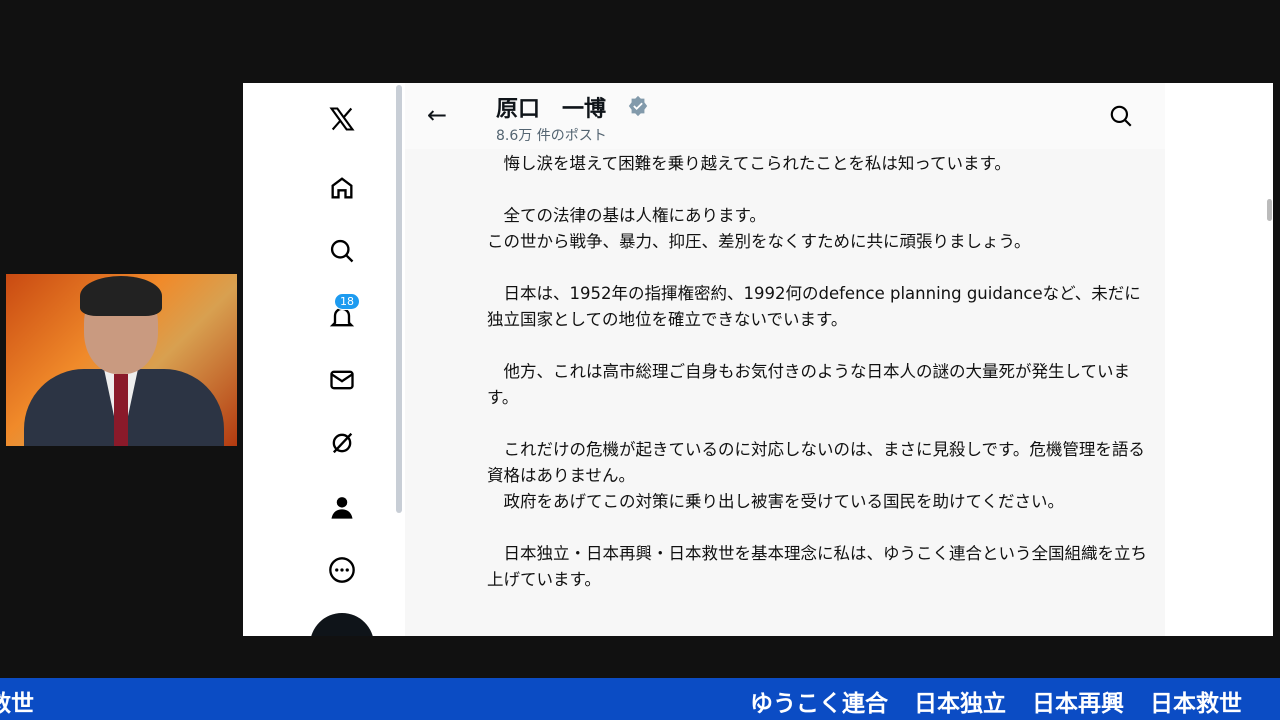 The width and height of the screenshot is (1280, 720). Describe the element at coordinates (551, 136) in the screenshot. I see `post-count: 8.6万 件のポスト` at that location.